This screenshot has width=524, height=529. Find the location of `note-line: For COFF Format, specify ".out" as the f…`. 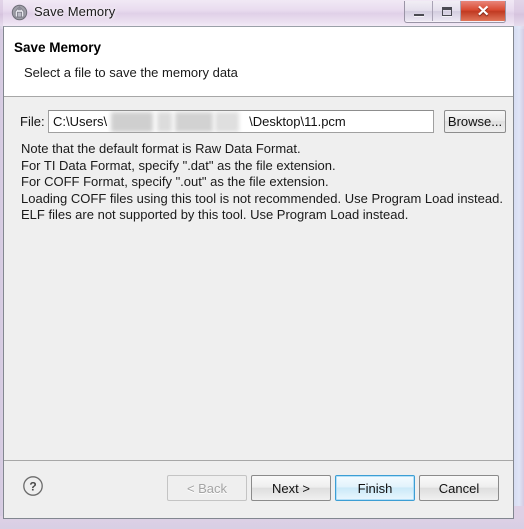

note-line: For COFF Format, specify ".out" as the f… is located at coordinates (175, 181).